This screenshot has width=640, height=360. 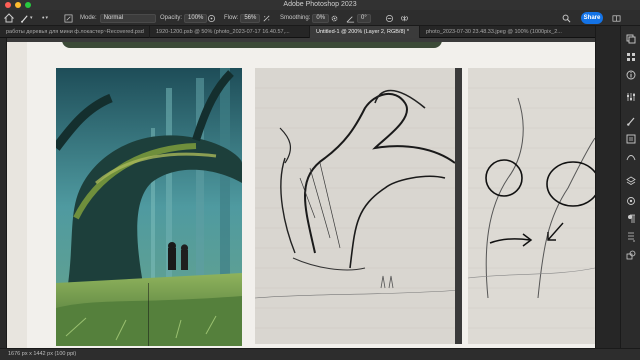 What do you see at coordinates (295, 18) in the screenshot?
I see `smoothing-label: Smoothing:` at bounding box center [295, 18].